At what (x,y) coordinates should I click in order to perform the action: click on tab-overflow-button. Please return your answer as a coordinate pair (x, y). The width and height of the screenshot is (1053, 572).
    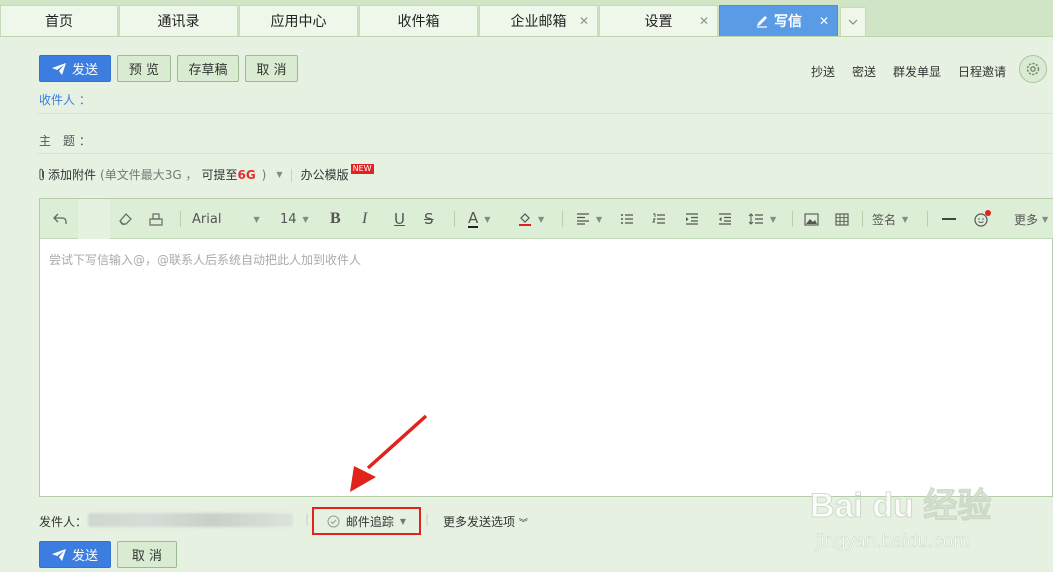
    Looking at the image, I should click on (853, 21).